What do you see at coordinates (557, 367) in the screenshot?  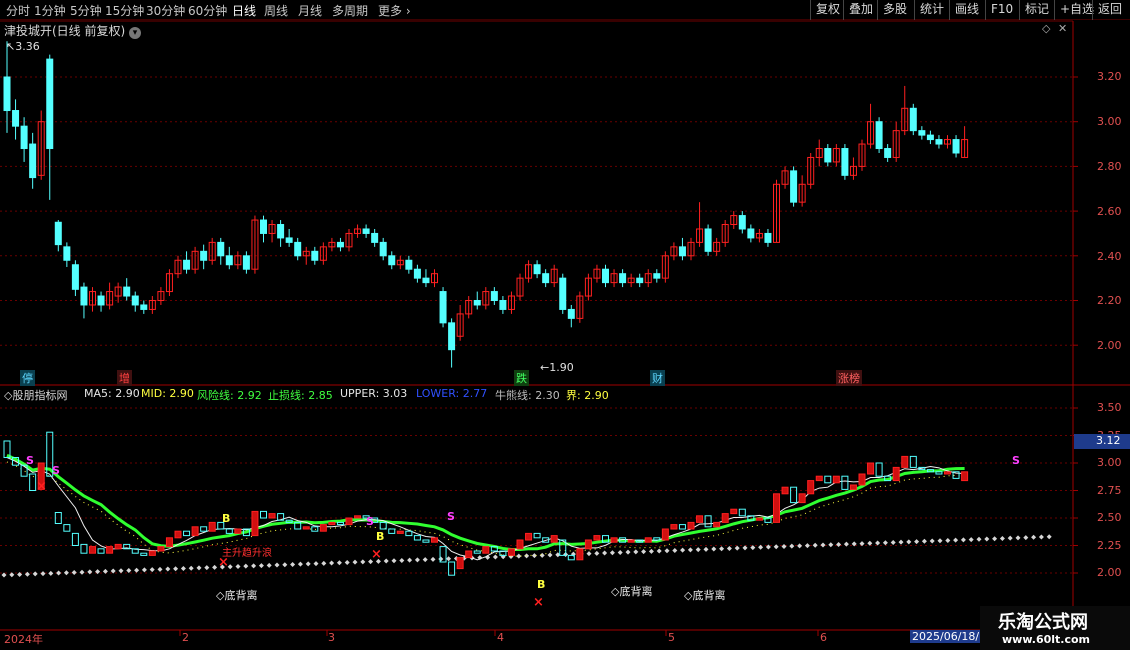 I see `low-price-label: ←1.90` at bounding box center [557, 367].